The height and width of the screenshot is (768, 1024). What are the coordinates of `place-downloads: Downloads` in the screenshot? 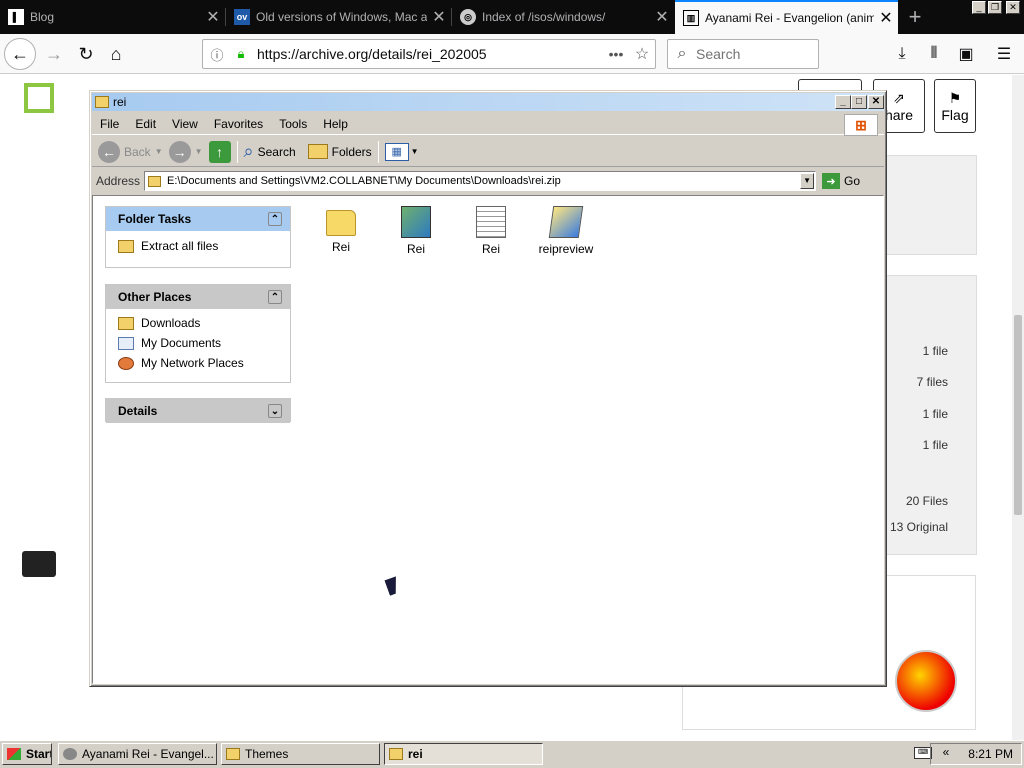 It's located at (198, 323).